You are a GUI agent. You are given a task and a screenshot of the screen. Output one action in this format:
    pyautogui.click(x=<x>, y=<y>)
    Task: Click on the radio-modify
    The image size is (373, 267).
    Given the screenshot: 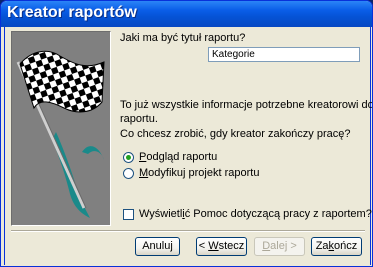 What is the action you would take?
    pyautogui.click(x=128, y=173)
    